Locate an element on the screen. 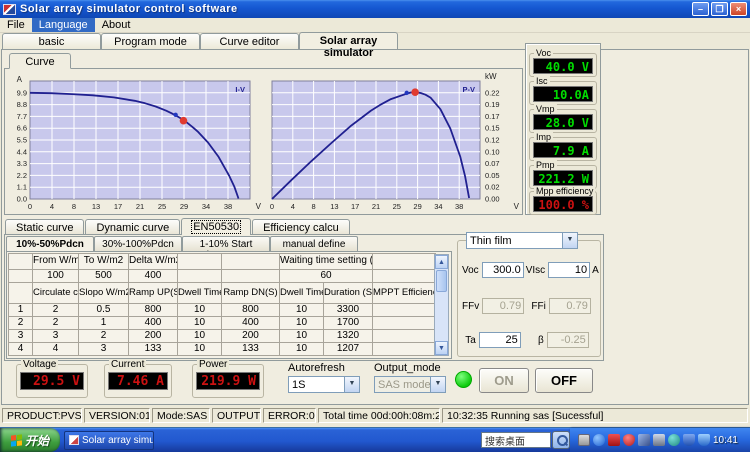 The image size is (750, 452). tab-solar-array-simulator: Solar array simulator is located at coordinates (348, 45).